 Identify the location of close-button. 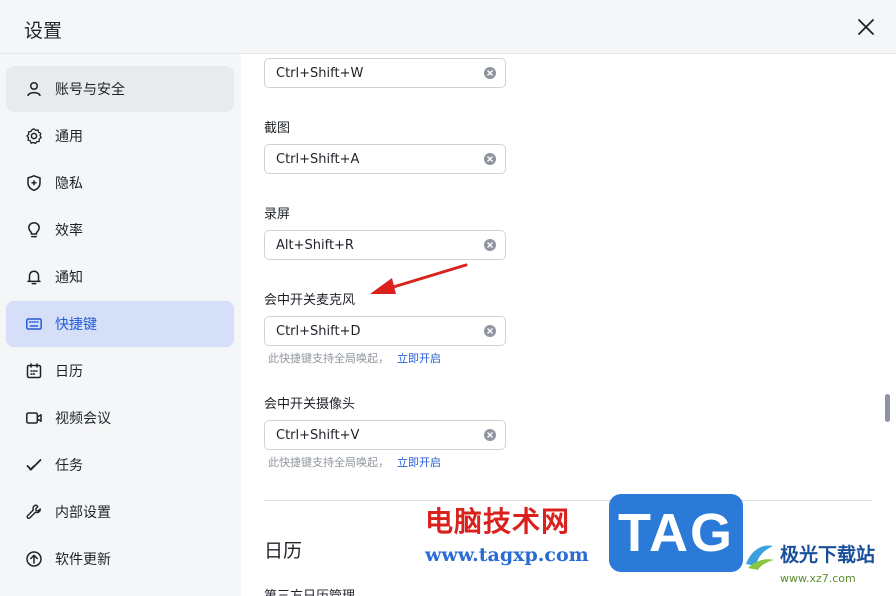
(866, 27).